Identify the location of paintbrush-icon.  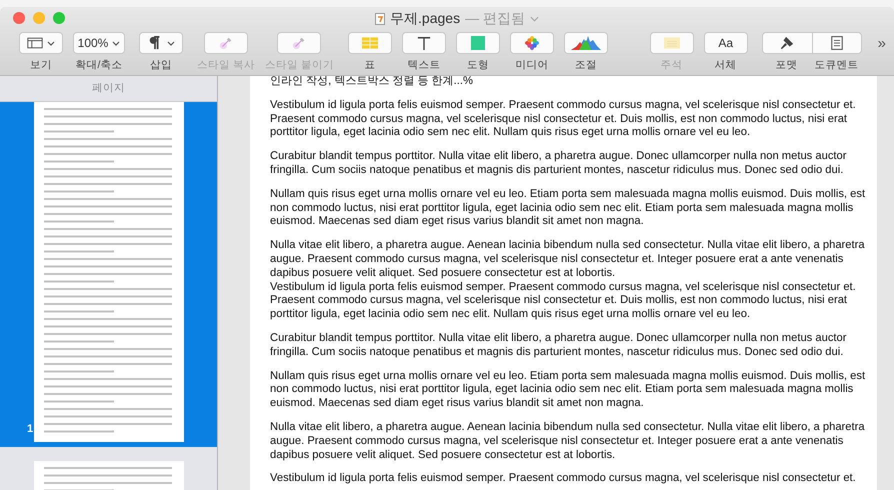
(787, 43).